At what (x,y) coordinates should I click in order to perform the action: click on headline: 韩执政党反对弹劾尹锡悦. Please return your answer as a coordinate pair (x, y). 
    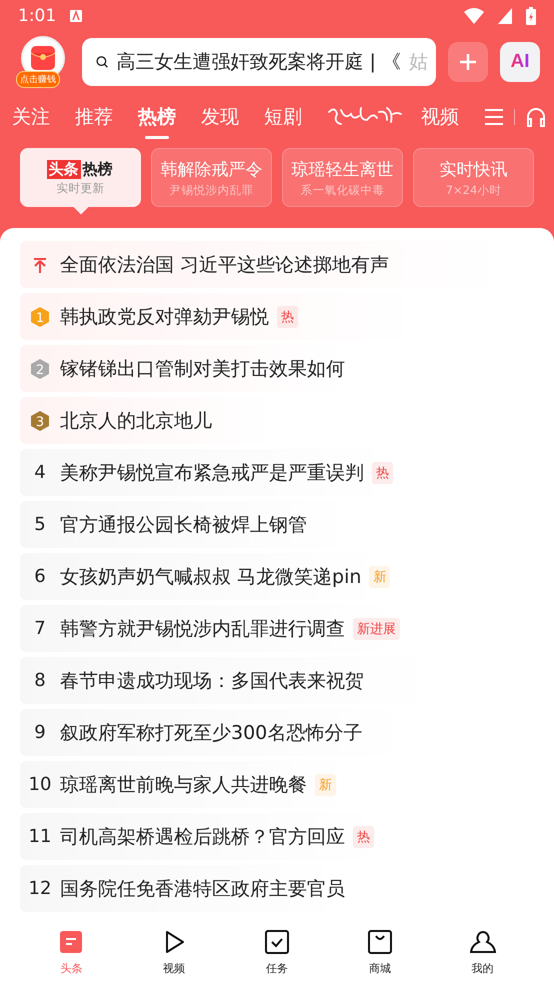
    Looking at the image, I should click on (164, 317).